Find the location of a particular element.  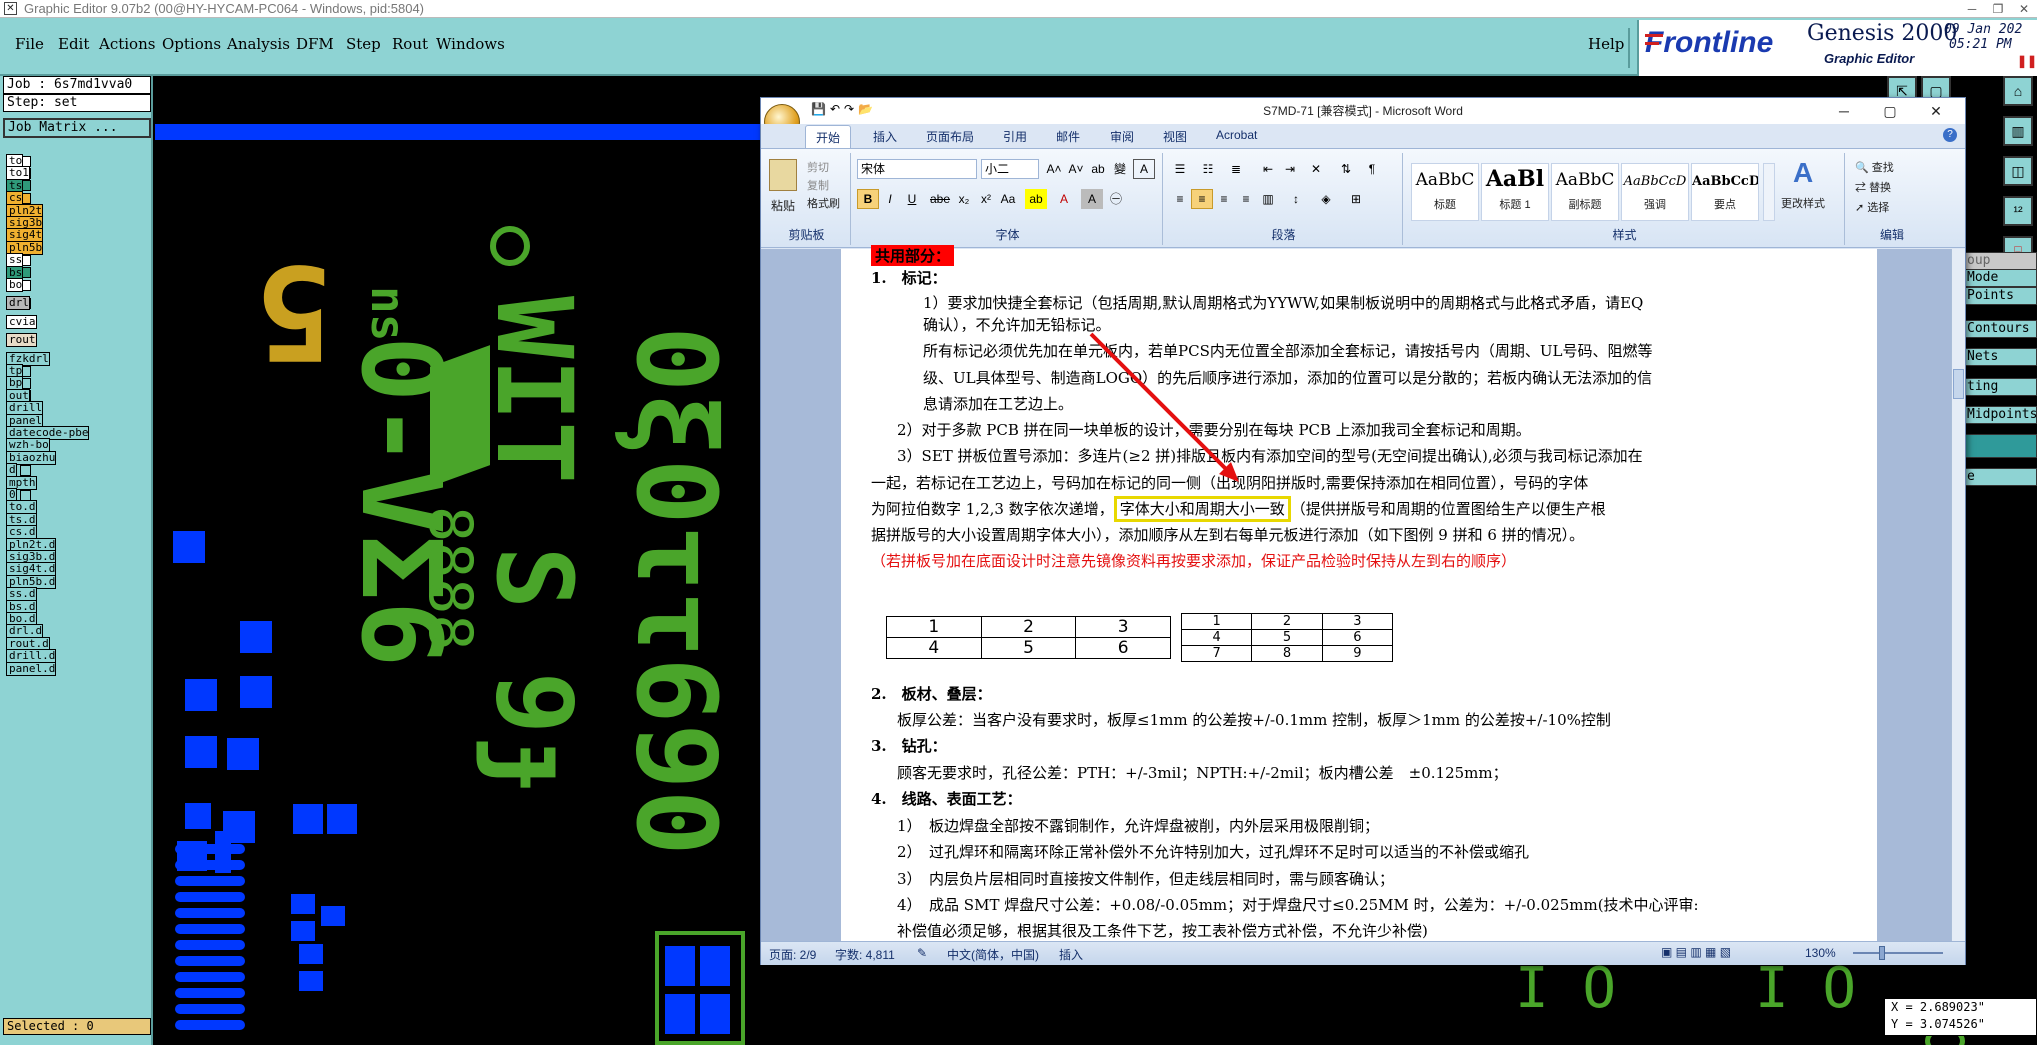

font-color-button: A is located at coordinates (1064, 199).